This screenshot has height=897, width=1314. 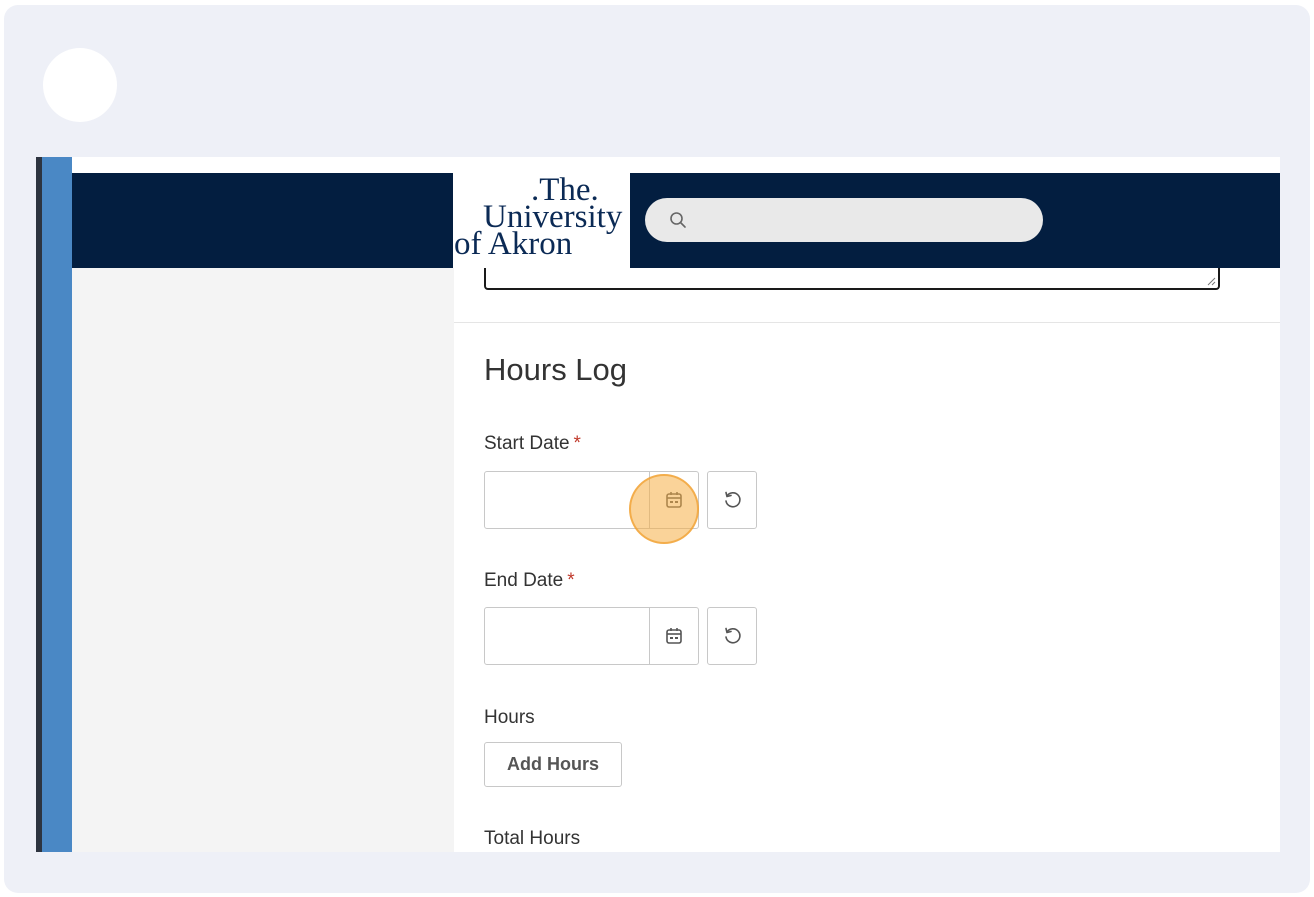 I want to click on start-date-label-text: Start Date, so click(x=527, y=443).